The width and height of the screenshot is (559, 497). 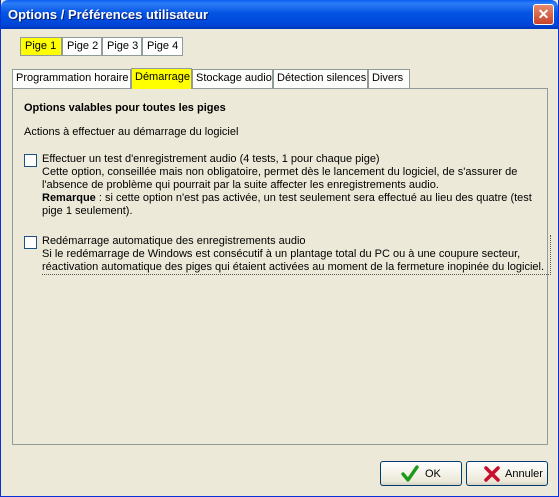 I want to click on title-bar: Options / Préférences utilisateur ✕, so click(x=279, y=14).